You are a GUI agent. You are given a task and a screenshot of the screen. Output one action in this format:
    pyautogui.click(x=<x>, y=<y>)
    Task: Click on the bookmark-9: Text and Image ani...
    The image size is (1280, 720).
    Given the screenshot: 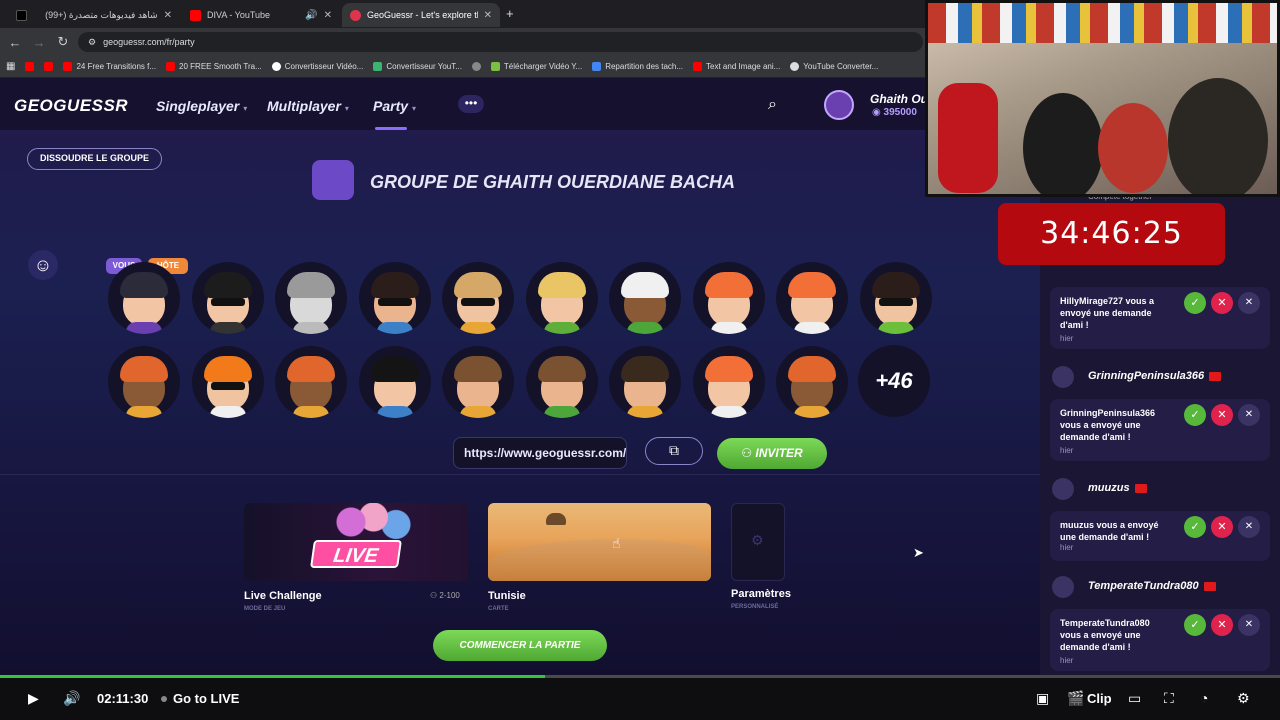 What is the action you would take?
    pyautogui.click(x=736, y=66)
    